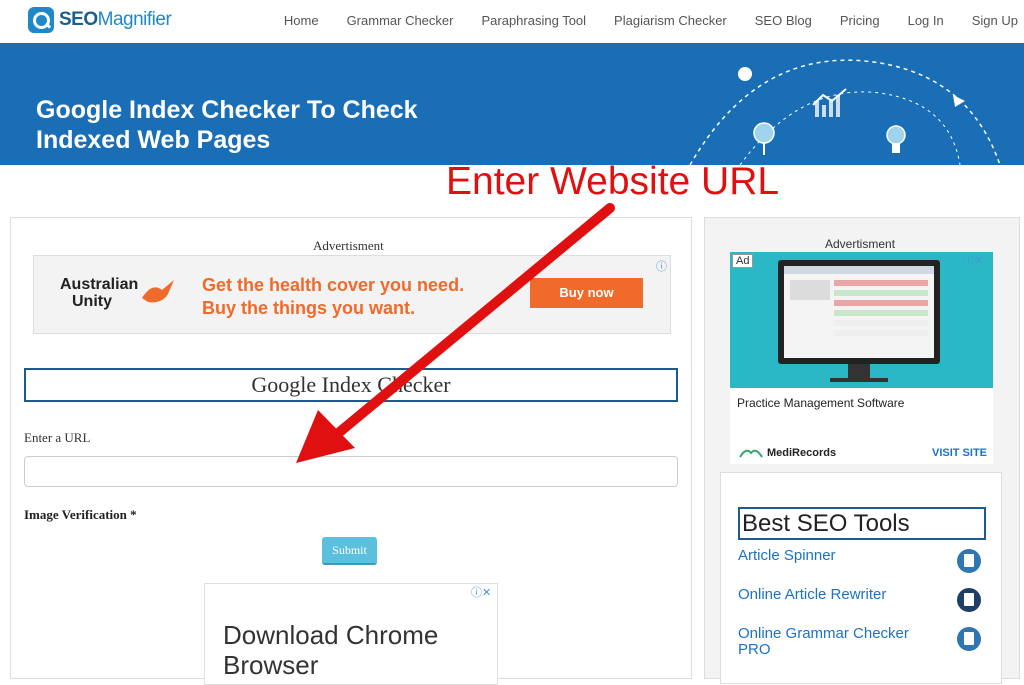 The height and width of the screenshot is (685, 1024). I want to click on nav-seo-blog: SEO Blog, so click(783, 20).